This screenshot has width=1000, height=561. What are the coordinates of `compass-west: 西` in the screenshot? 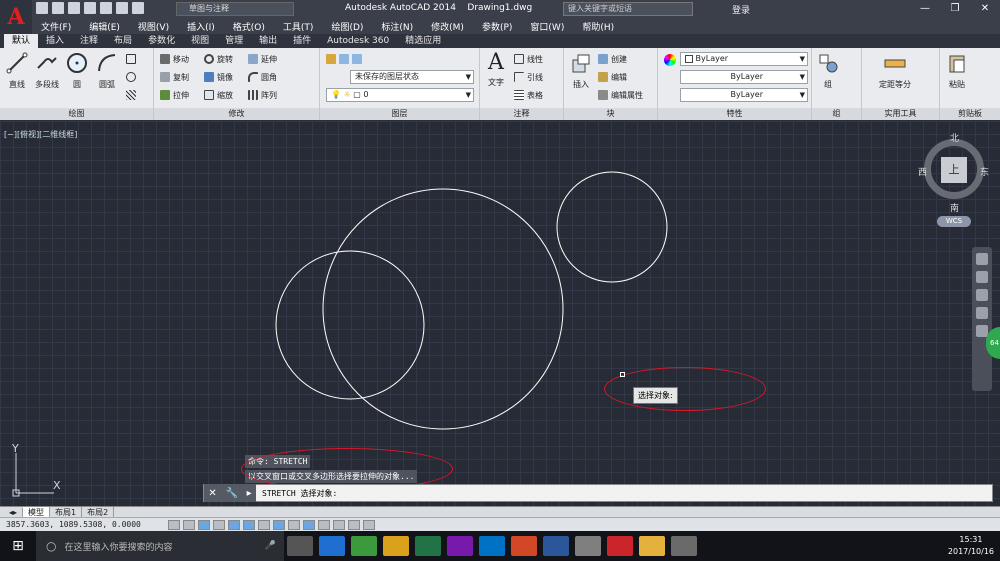 It's located at (922, 171).